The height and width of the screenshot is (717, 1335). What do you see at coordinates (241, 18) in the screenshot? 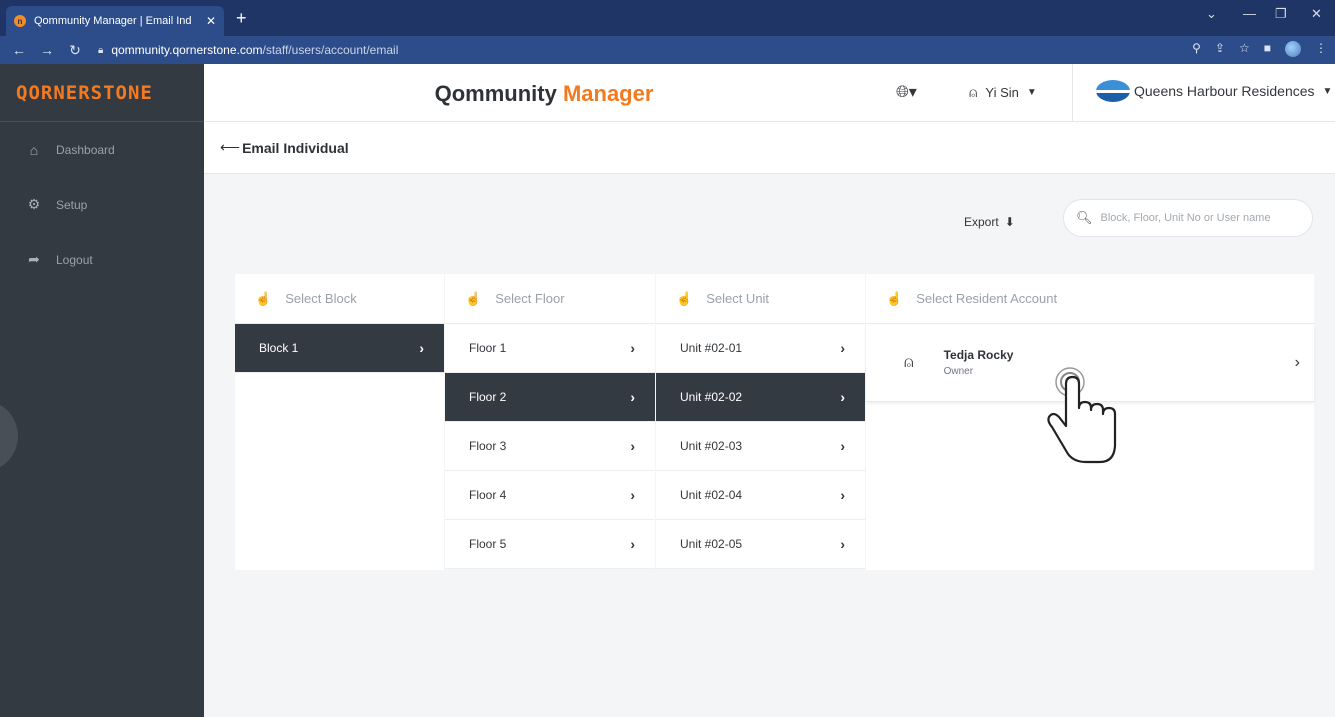
I see `new-tab-button: +` at bounding box center [241, 18].